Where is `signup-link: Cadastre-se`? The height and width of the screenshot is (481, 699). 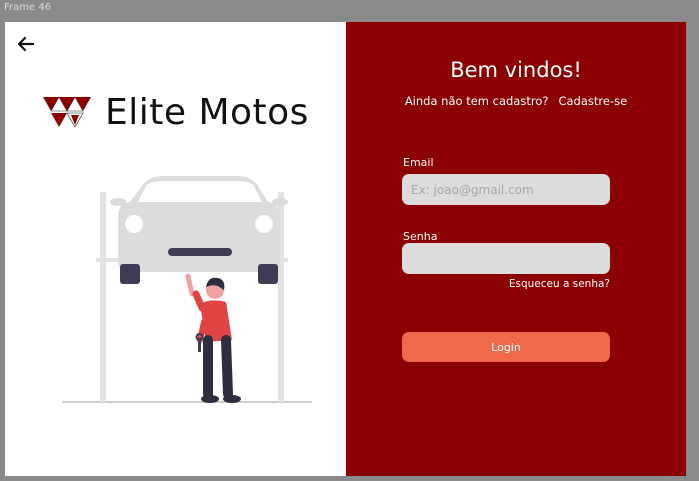
signup-link: Cadastre-se is located at coordinates (592, 101).